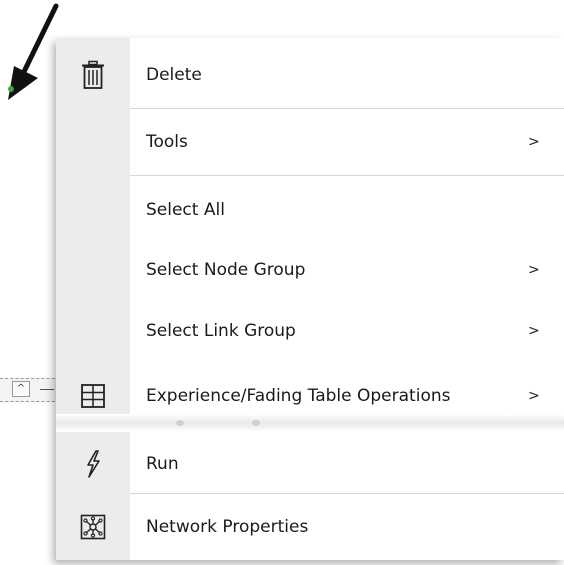  Describe the element at coordinates (93, 464) in the screenshot. I see `lightning-icon` at that location.